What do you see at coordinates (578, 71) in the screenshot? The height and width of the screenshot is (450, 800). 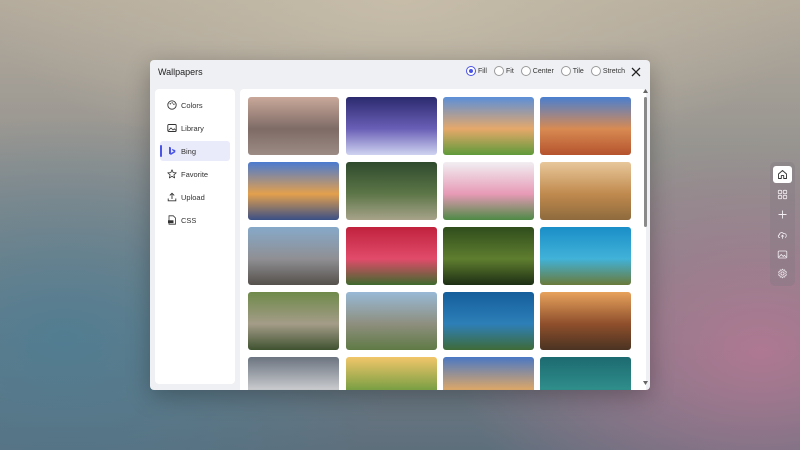 I see `fit-option-label: Tile` at bounding box center [578, 71].